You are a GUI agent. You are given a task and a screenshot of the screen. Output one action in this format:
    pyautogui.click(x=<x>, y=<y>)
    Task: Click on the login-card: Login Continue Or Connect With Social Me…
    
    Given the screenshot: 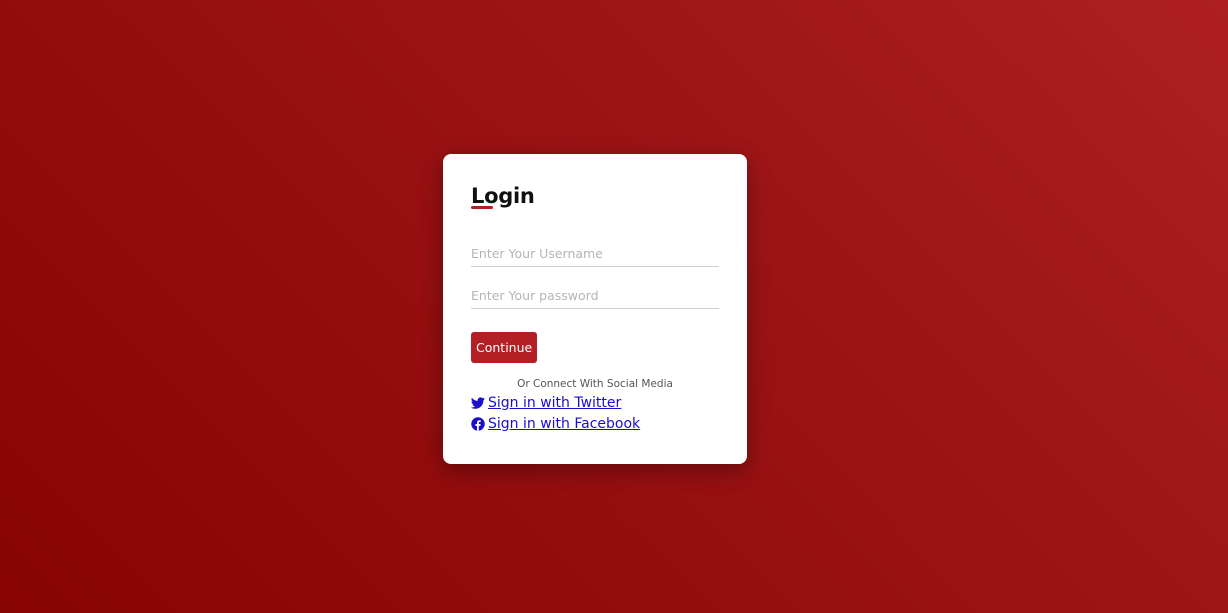 What is the action you would take?
    pyautogui.click(x=595, y=309)
    